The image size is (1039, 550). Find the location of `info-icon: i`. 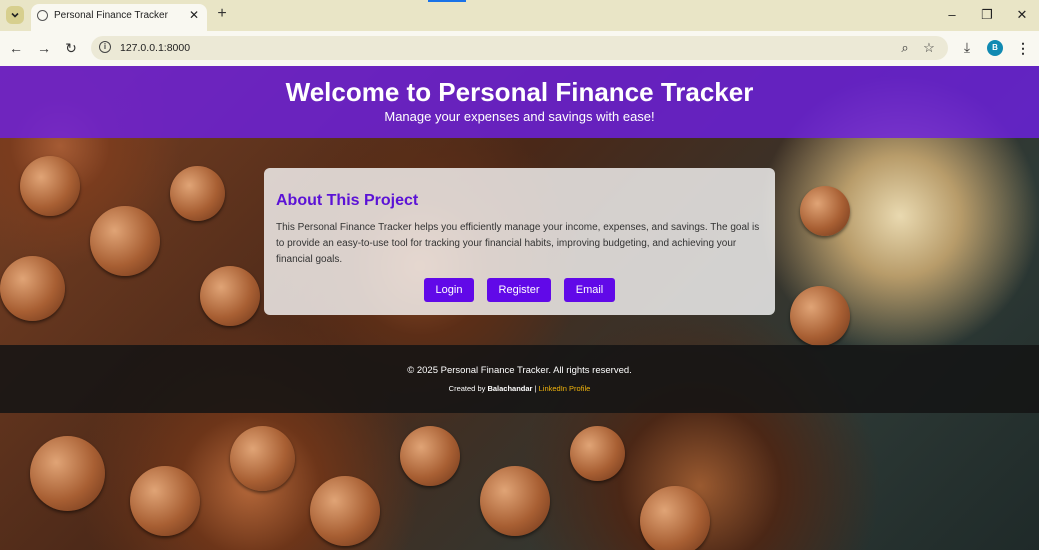

info-icon: i is located at coordinates (105, 47).